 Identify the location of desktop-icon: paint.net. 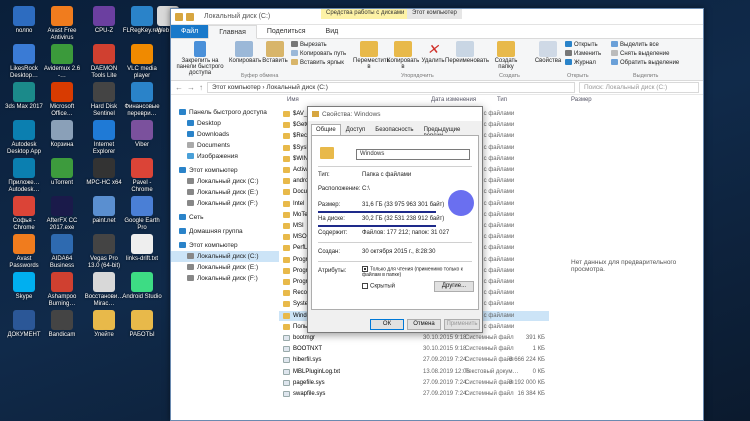
(104, 210).